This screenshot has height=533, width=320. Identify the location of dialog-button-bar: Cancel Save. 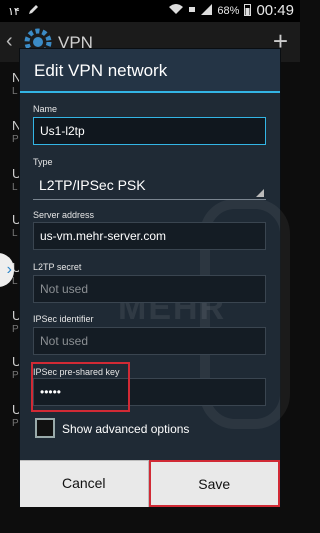
(150, 483).